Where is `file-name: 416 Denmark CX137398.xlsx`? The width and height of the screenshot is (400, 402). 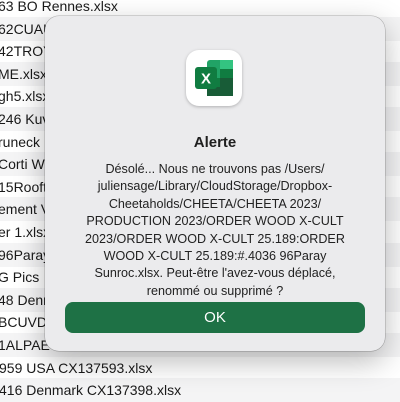
file-name: 416 Denmark CX137398.xlsx is located at coordinates (91, 390).